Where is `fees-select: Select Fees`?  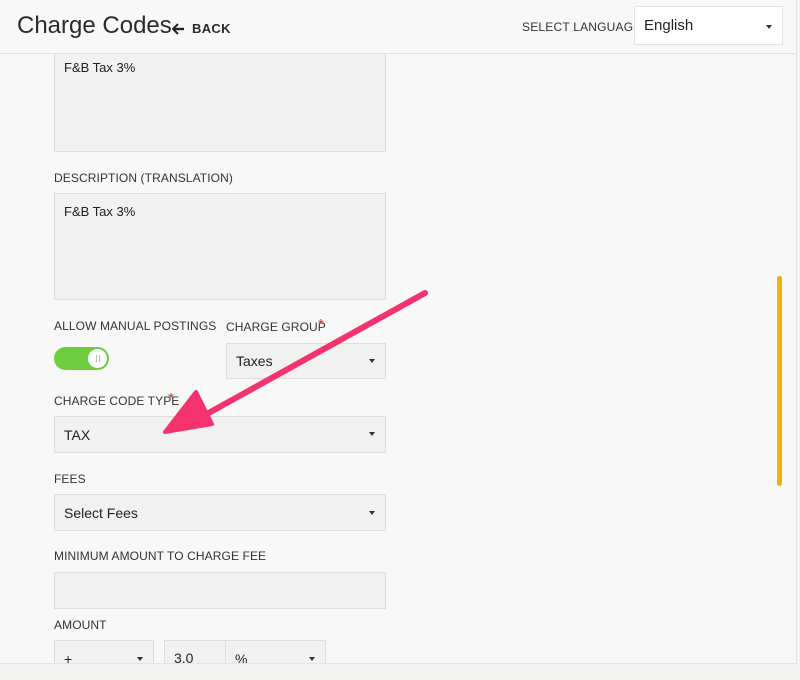
fees-select: Select Fees is located at coordinates (220, 512).